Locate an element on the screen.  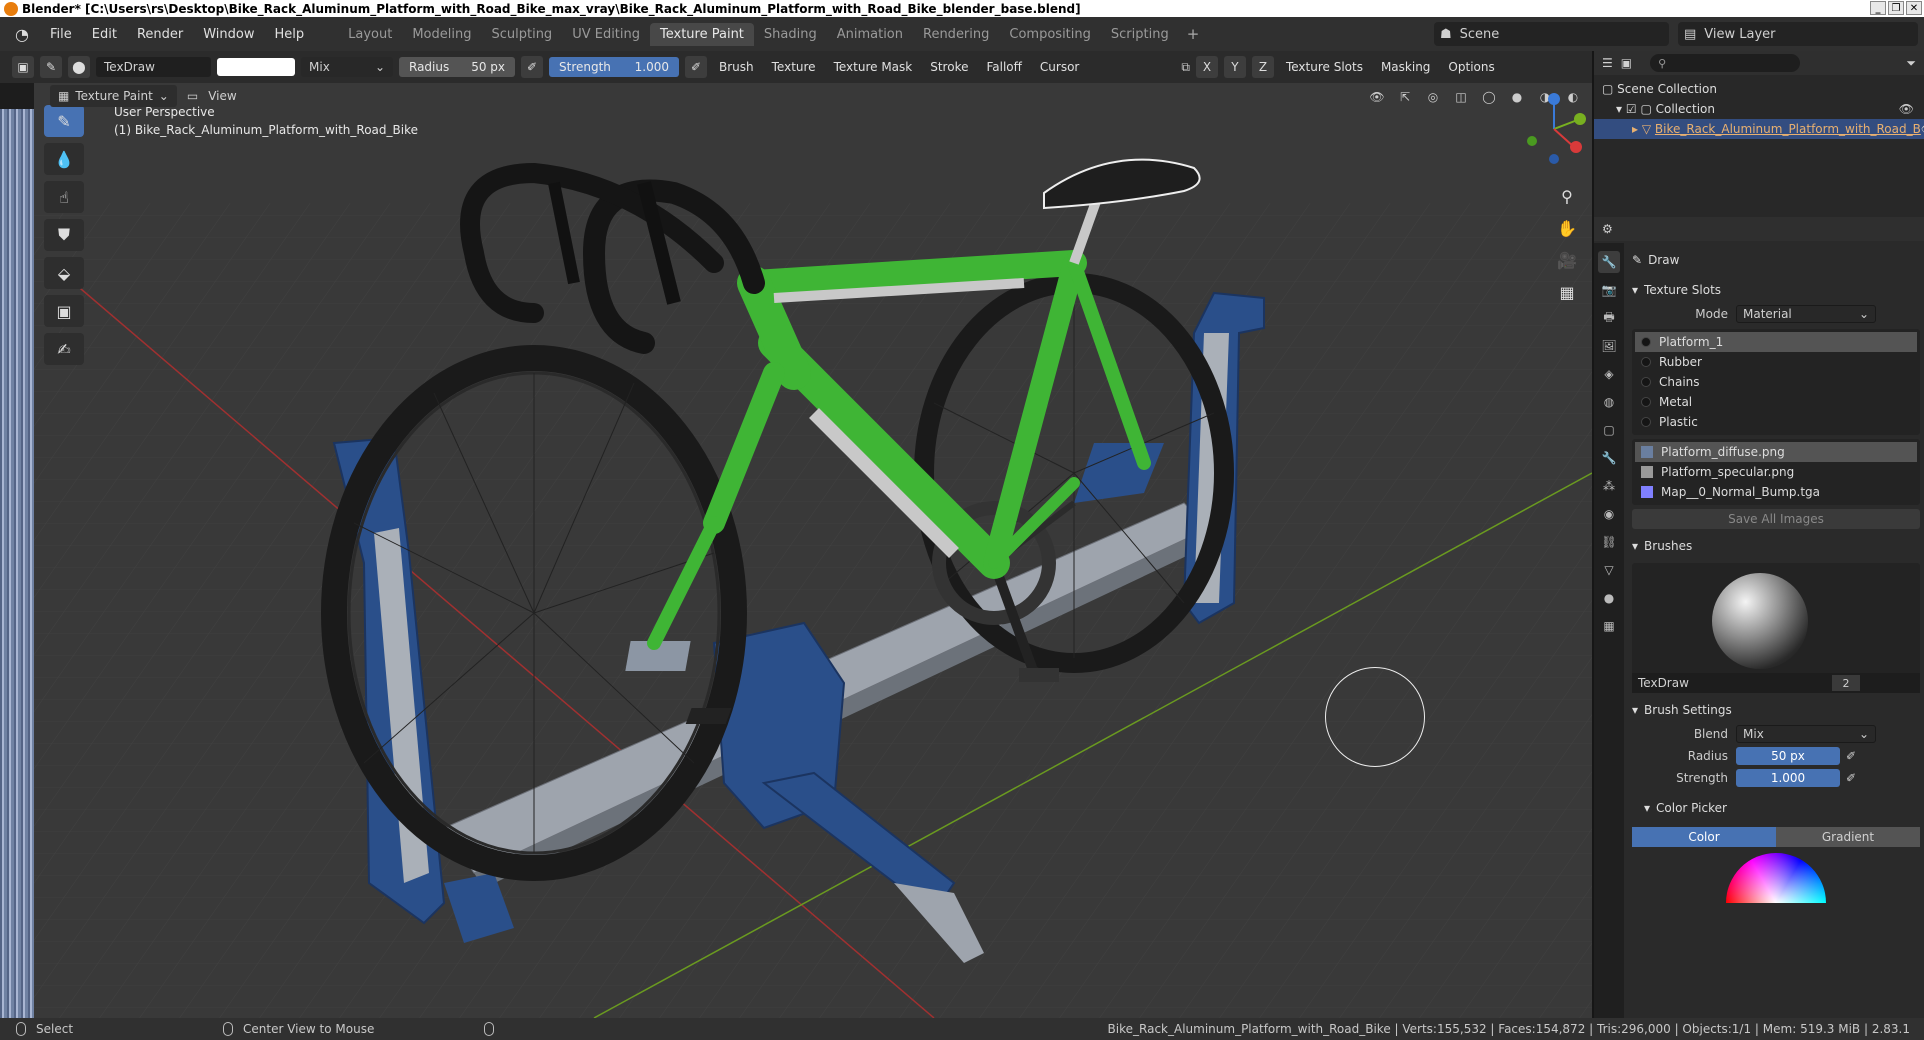
tab-sculpting: Sculpting is located at coordinates (521, 34).